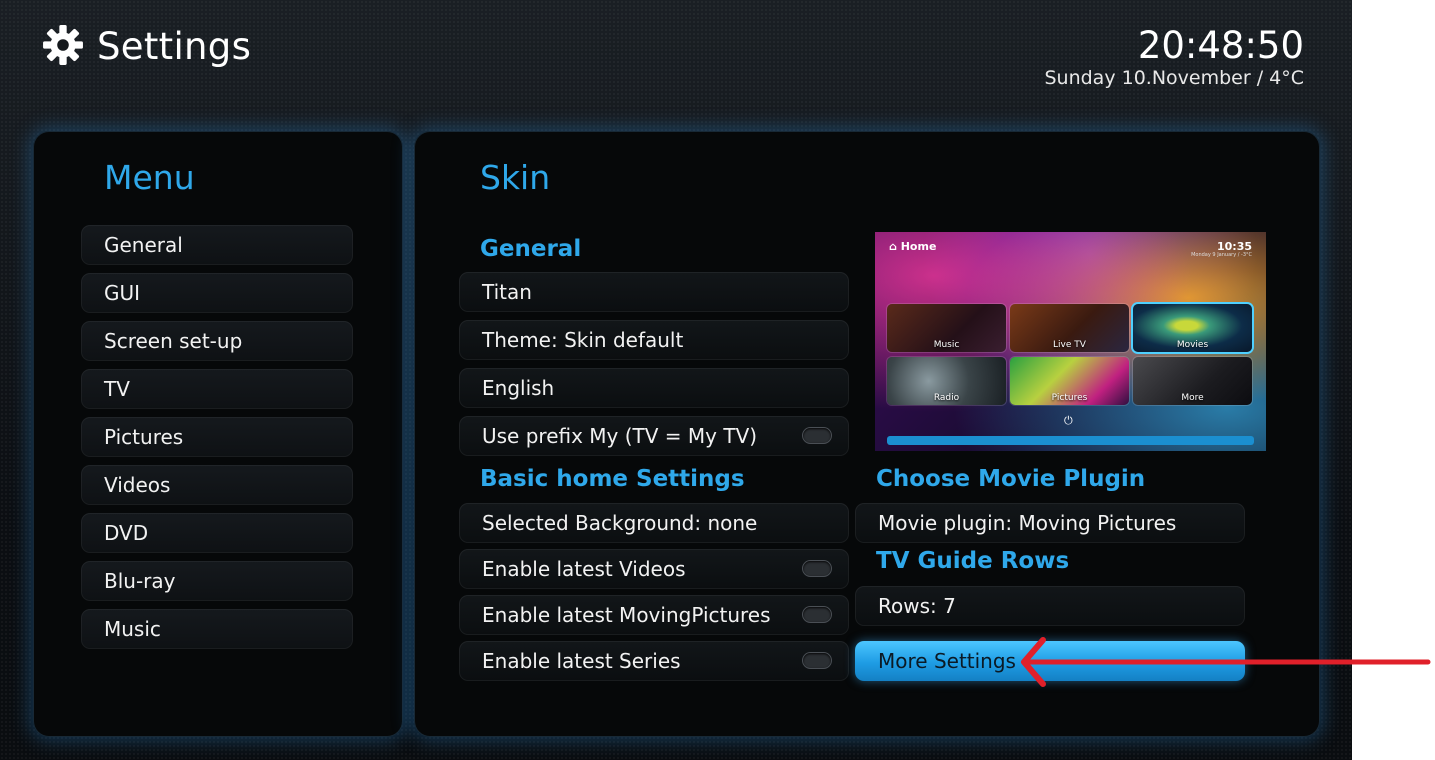 The height and width of the screenshot is (760, 1435). What do you see at coordinates (946, 398) in the screenshot?
I see `preview-tile-label: Radio` at bounding box center [946, 398].